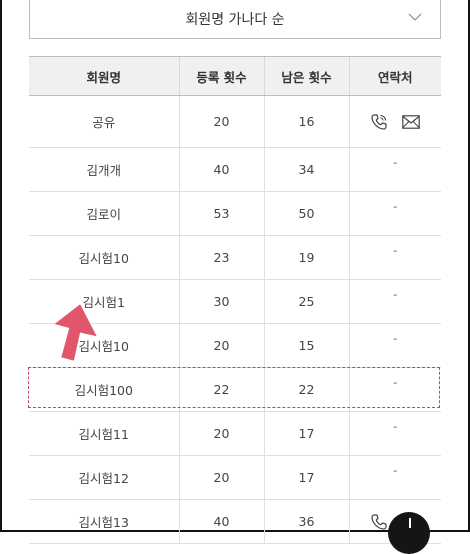  What do you see at coordinates (306, 121) in the screenshot?
I see `remaining-count: 16` at bounding box center [306, 121].